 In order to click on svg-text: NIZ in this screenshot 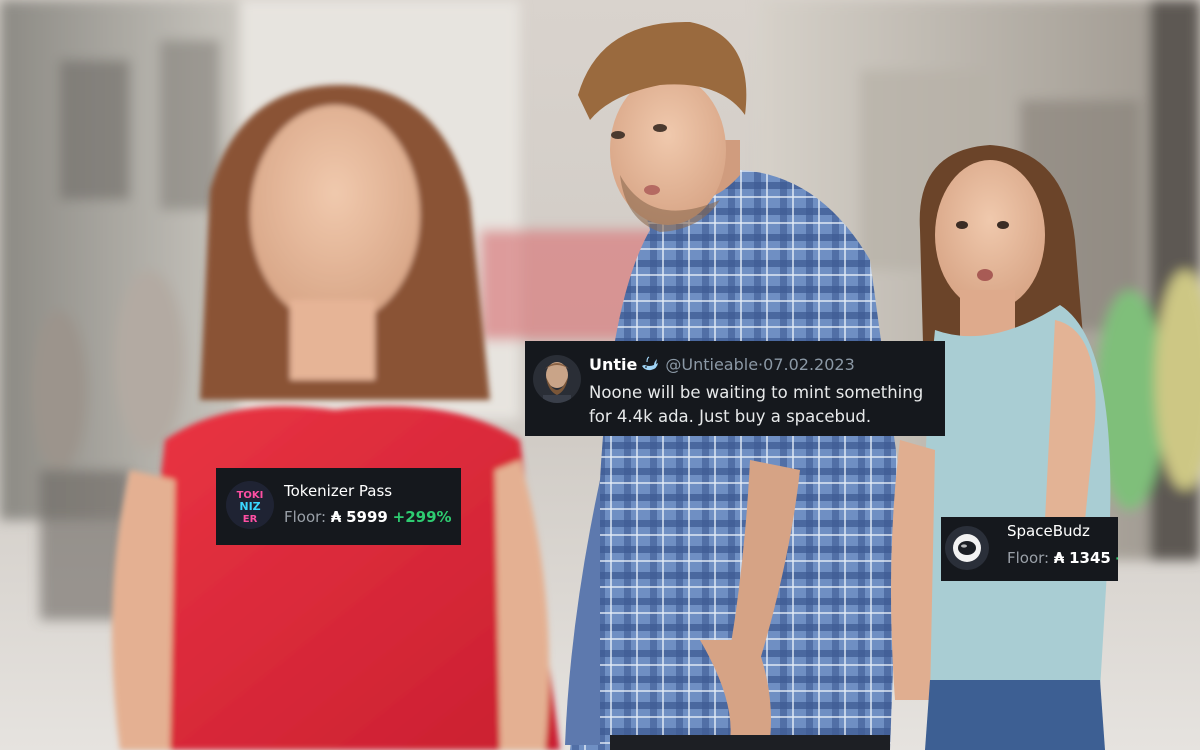, I will do `click(249, 506)`.